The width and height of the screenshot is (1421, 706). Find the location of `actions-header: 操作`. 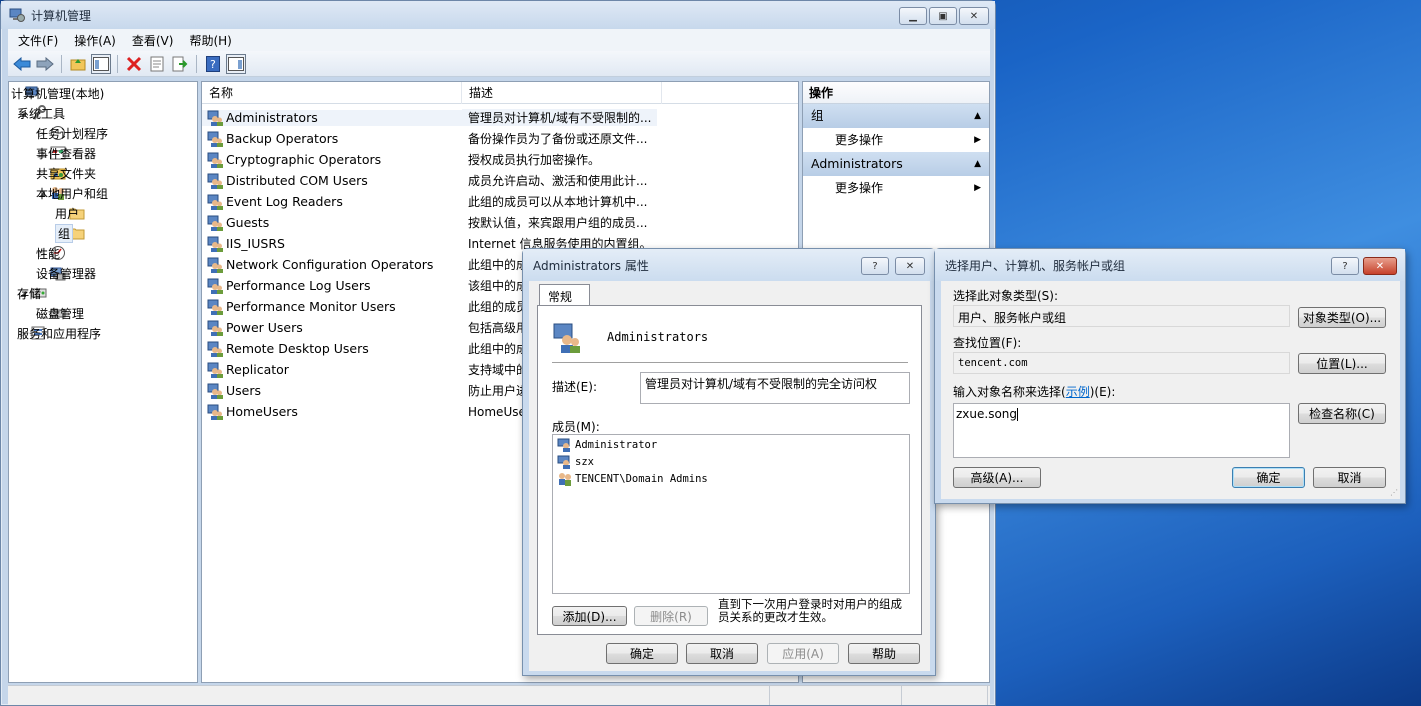

actions-header: 操作 is located at coordinates (896, 93).